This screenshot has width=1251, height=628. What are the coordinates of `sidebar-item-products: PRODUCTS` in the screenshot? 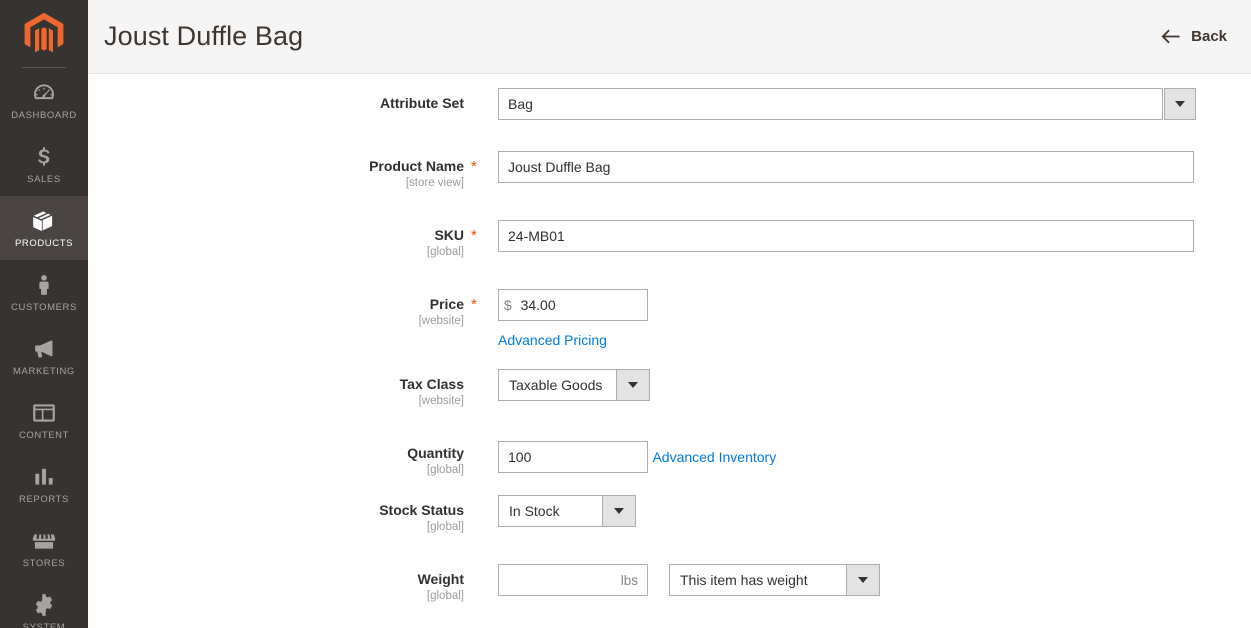 It's located at (44, 228).